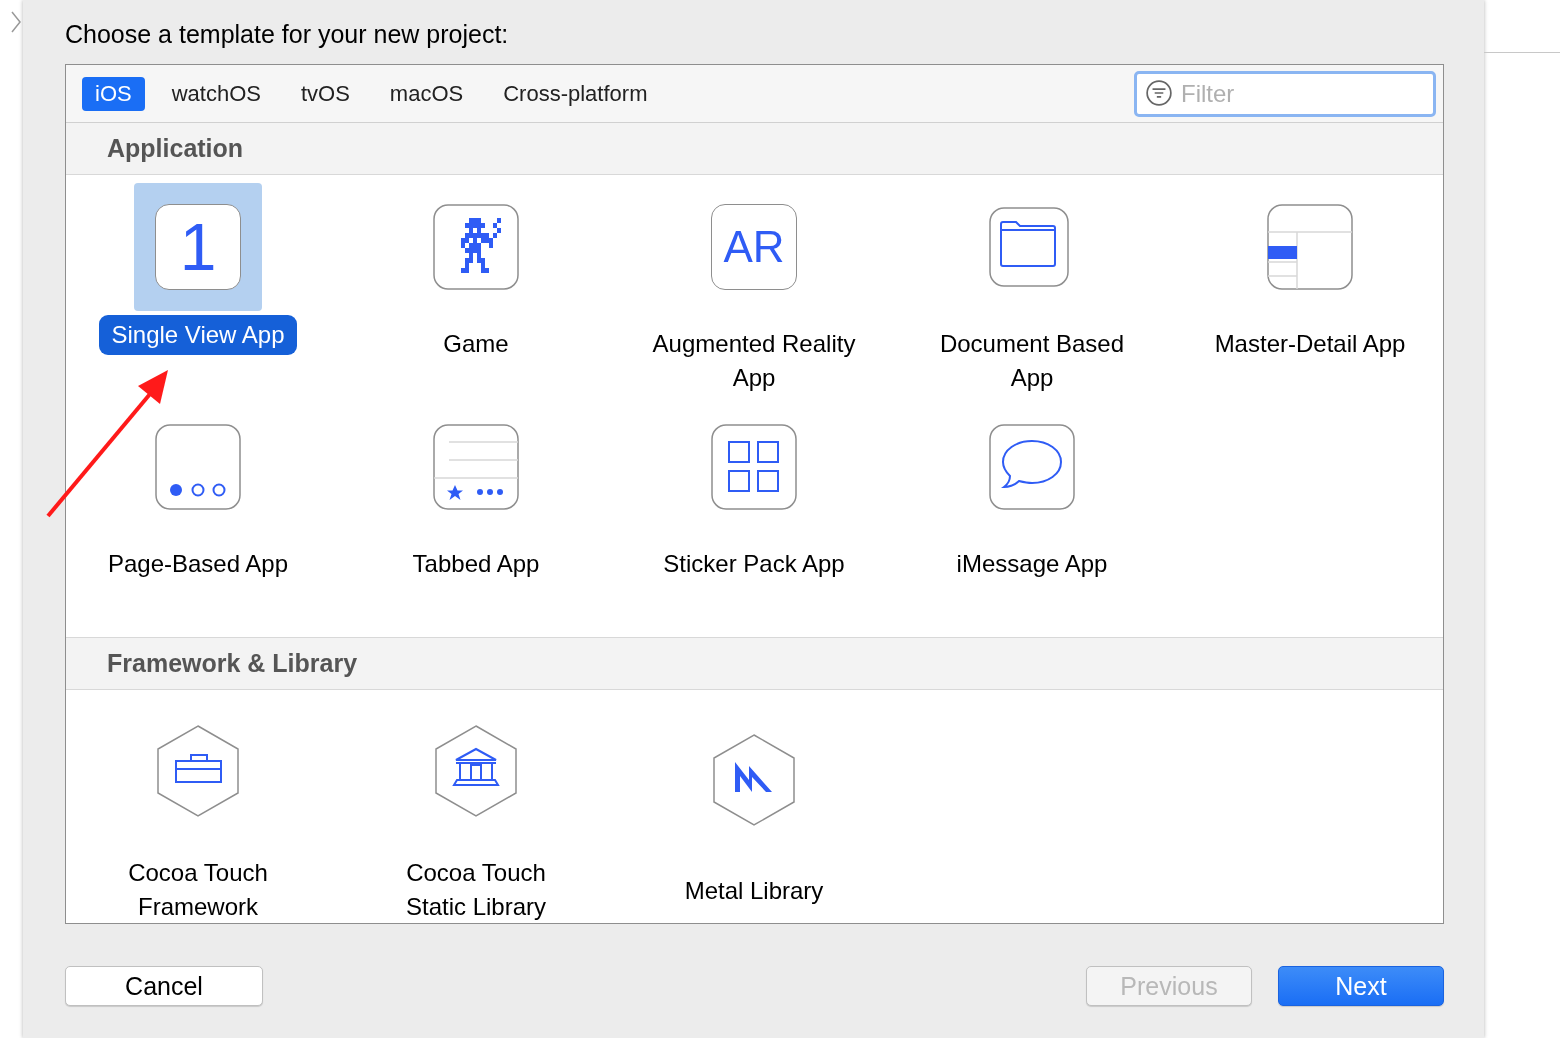 This screenshot has height=1038, width=1560. Describe the element at coordinates (198, 890) in the screenshot. I see `template-label: Cocoa Touch Framework` at that location.